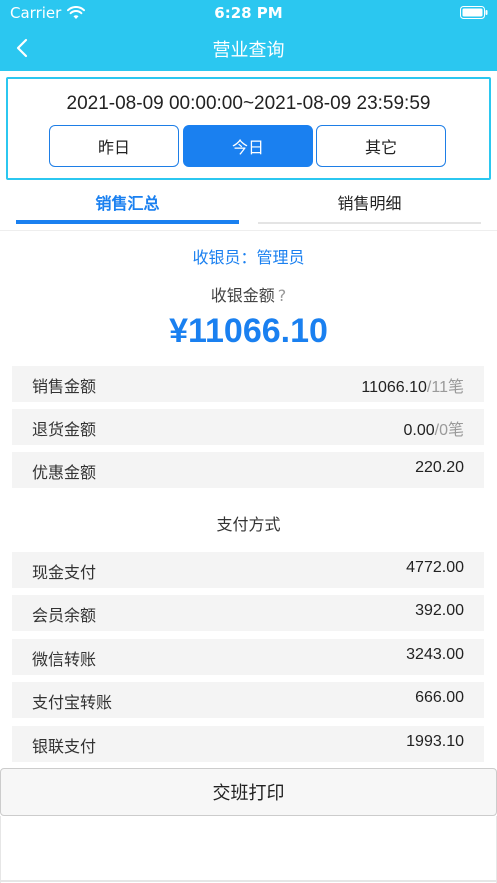 The width and height of the screenshot is (497, 883). What do you see at coordinates (474, 12) in the screenshot?
I see `battery-icon` at bounding box center [474, 12].